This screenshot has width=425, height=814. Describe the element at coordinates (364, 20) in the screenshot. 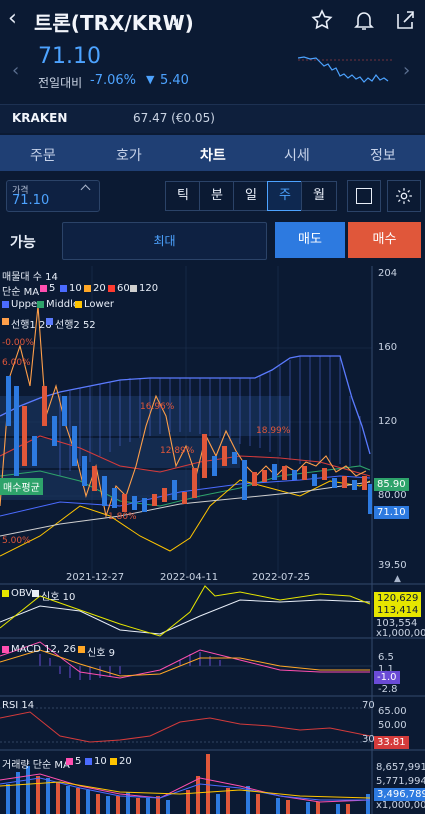

I see `bell-icon` at that location.